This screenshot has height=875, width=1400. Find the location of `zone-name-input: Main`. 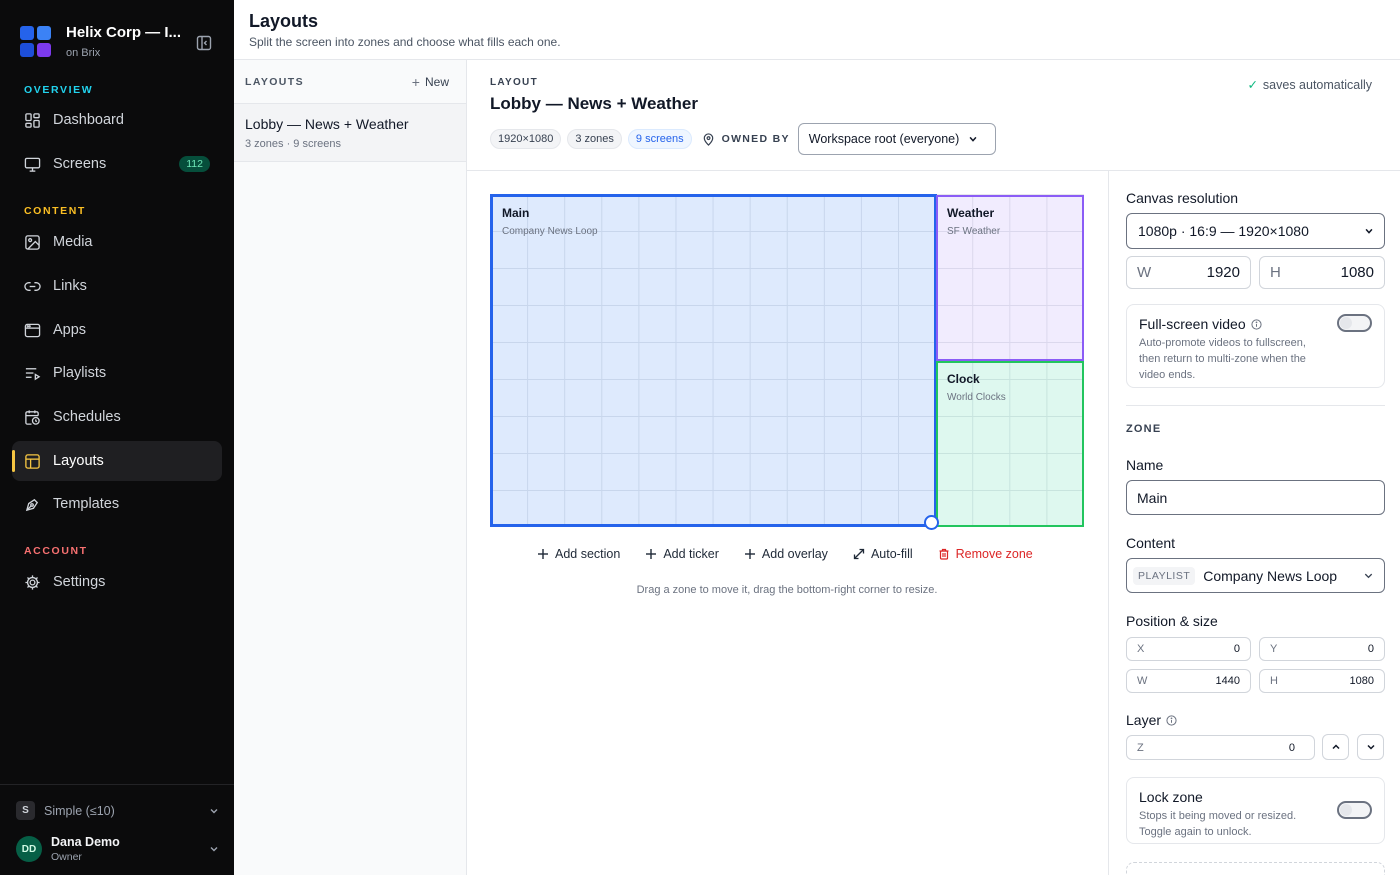

zone-name-input: Main is located at coordinates (1255, 497).